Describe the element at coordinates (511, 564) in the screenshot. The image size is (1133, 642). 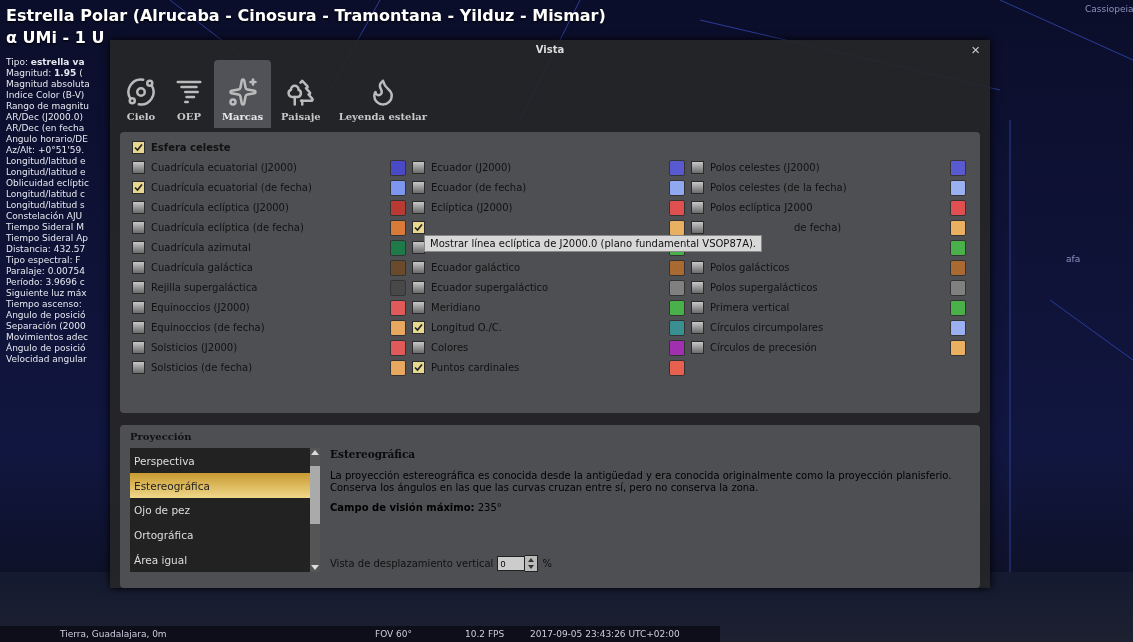
I see `shift-spinbox: 0` at that location.